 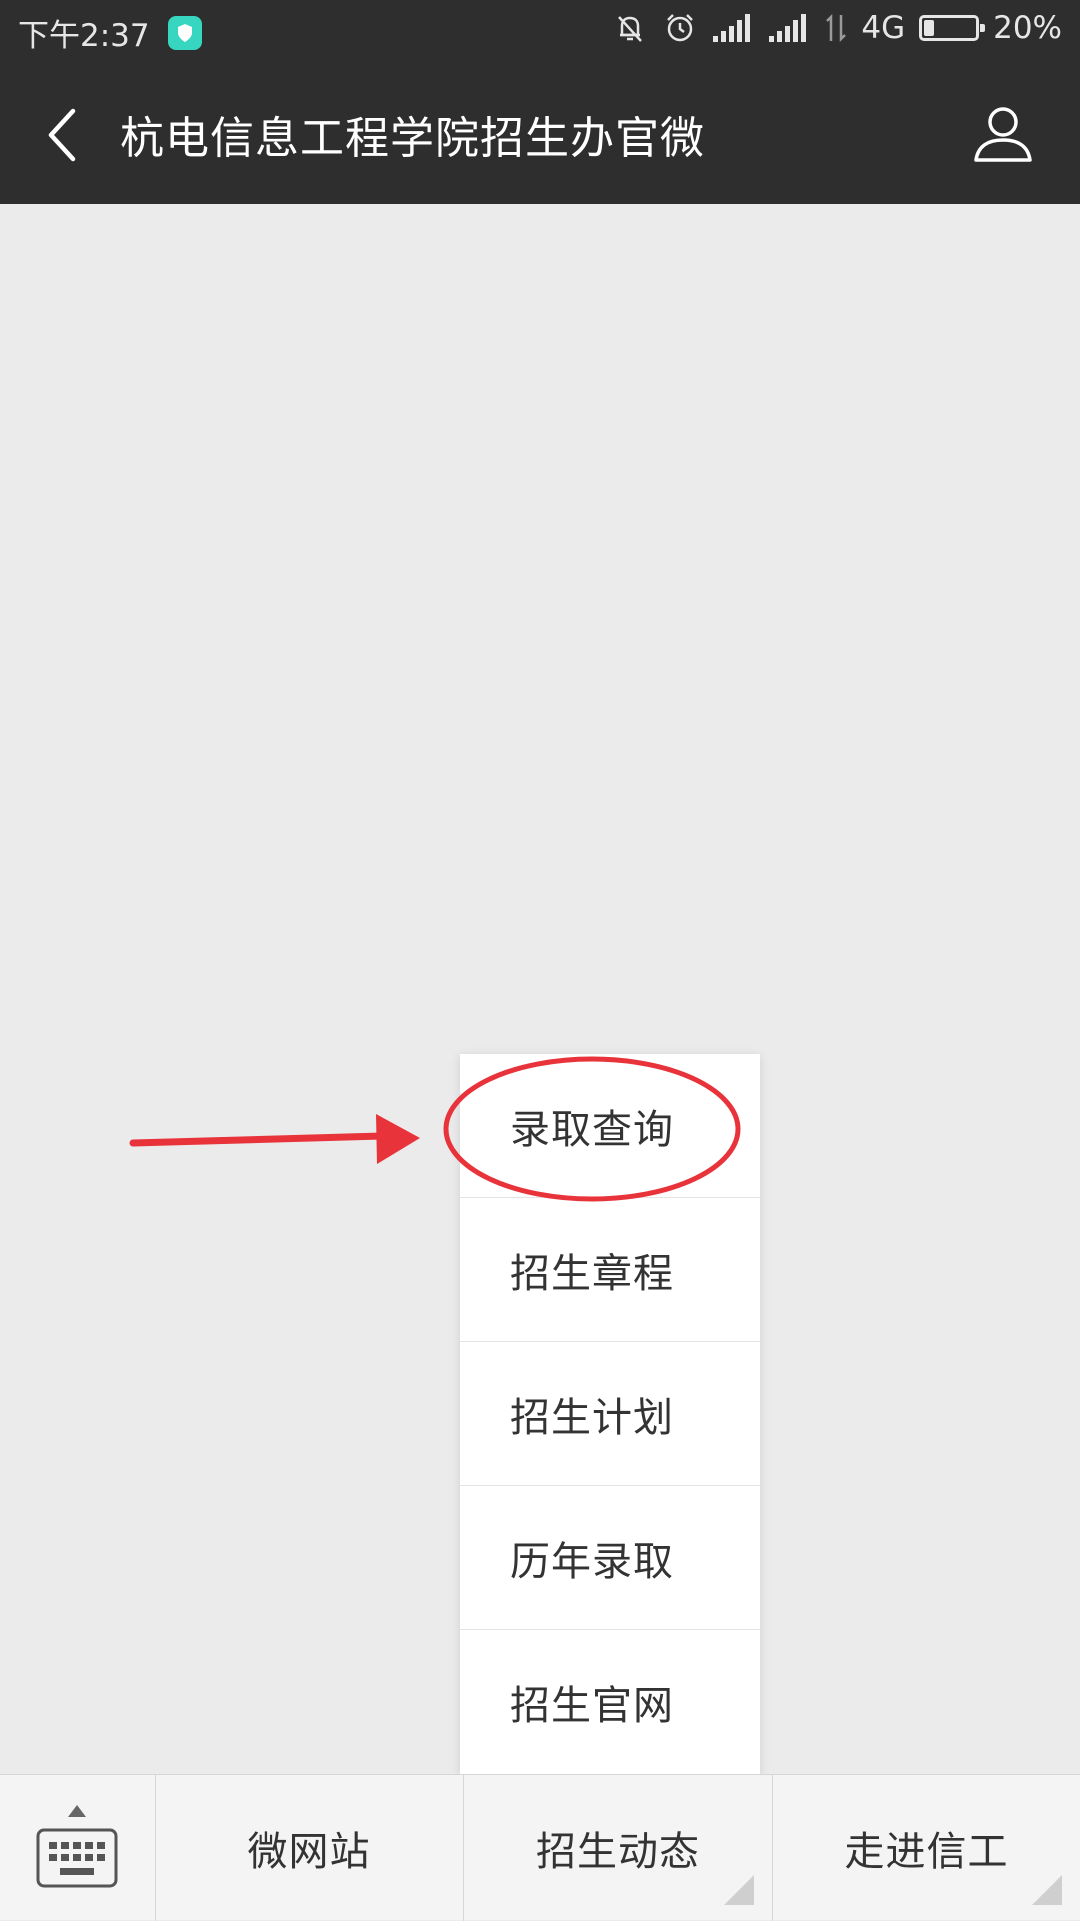 I want to click on submenu-item-admission-query: 录取查询, so click(x=610, y=1126).